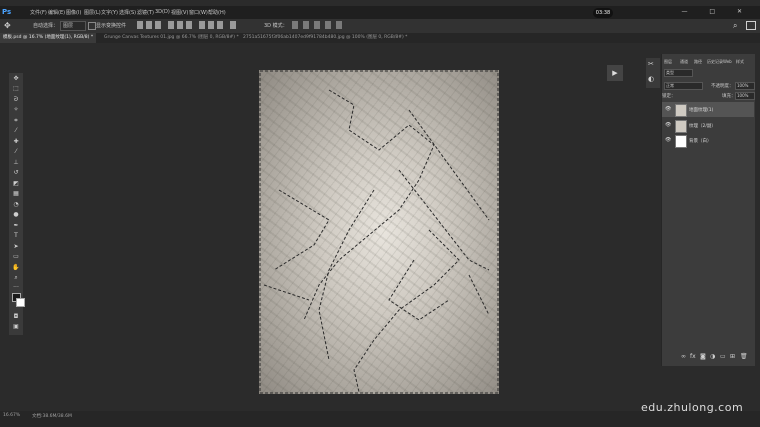 The image size is (760, 427). What do you see at coordinates (712, 356) in the screenshot?
I see `adjustment-layer-icon: ◑` at bounding box center [712, 356].